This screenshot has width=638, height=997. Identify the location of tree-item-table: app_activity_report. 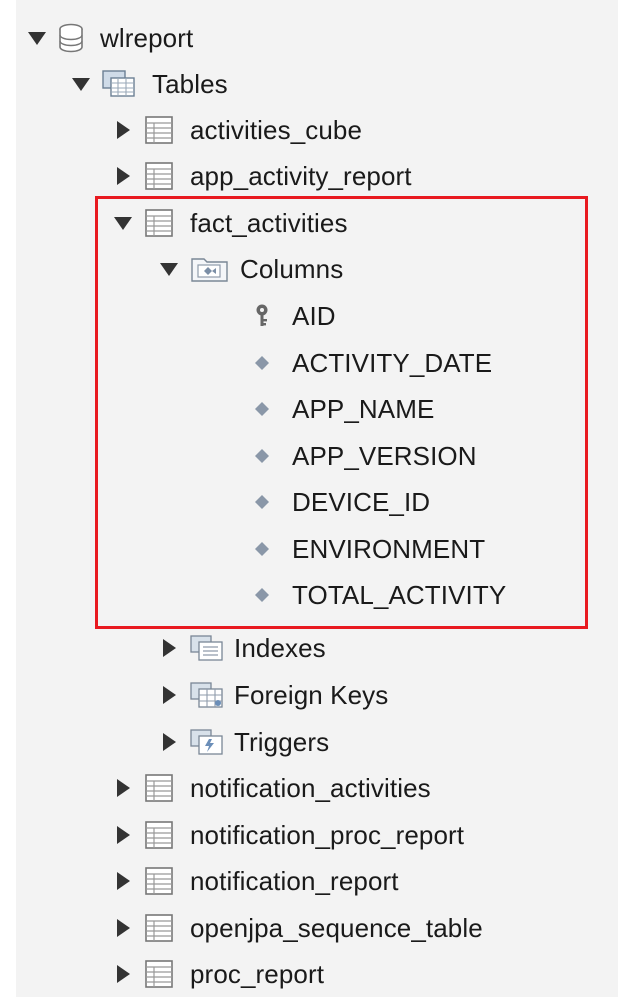
(262, 176).